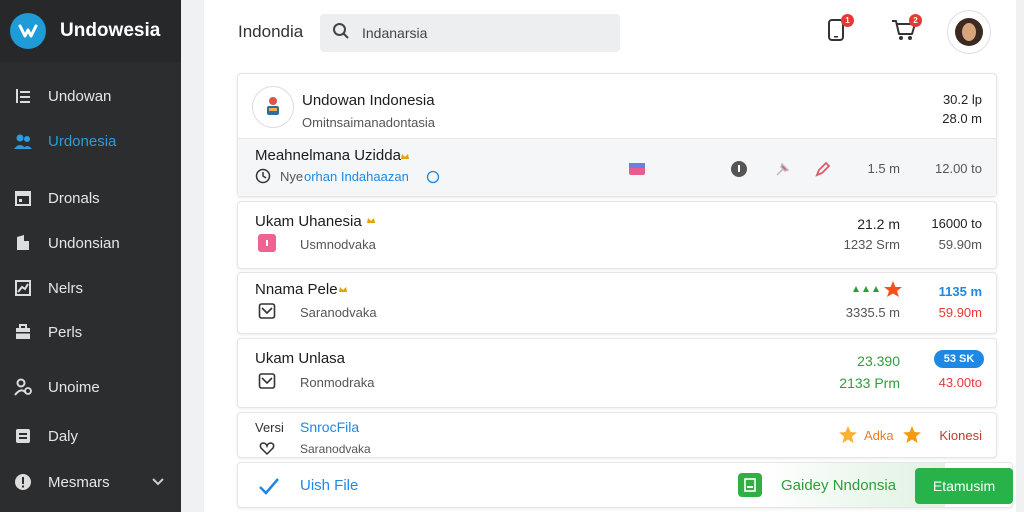  I want to click on company-subtitle: Omitnsaimanadontasia, so click(368, 122).